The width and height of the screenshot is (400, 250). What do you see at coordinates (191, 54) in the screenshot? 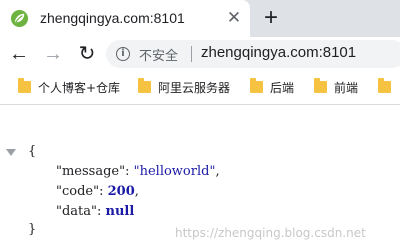
I see `omnibox-divider` at bounding box center [191, 54].